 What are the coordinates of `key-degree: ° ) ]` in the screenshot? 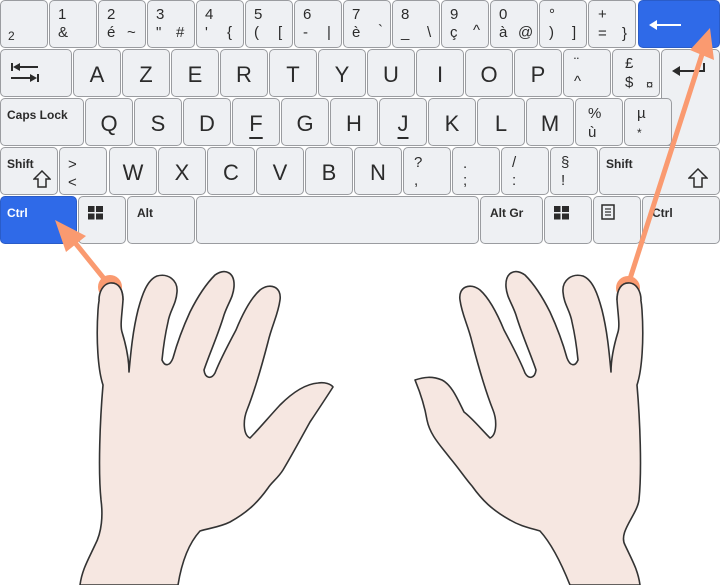 It's located at (563, 24).